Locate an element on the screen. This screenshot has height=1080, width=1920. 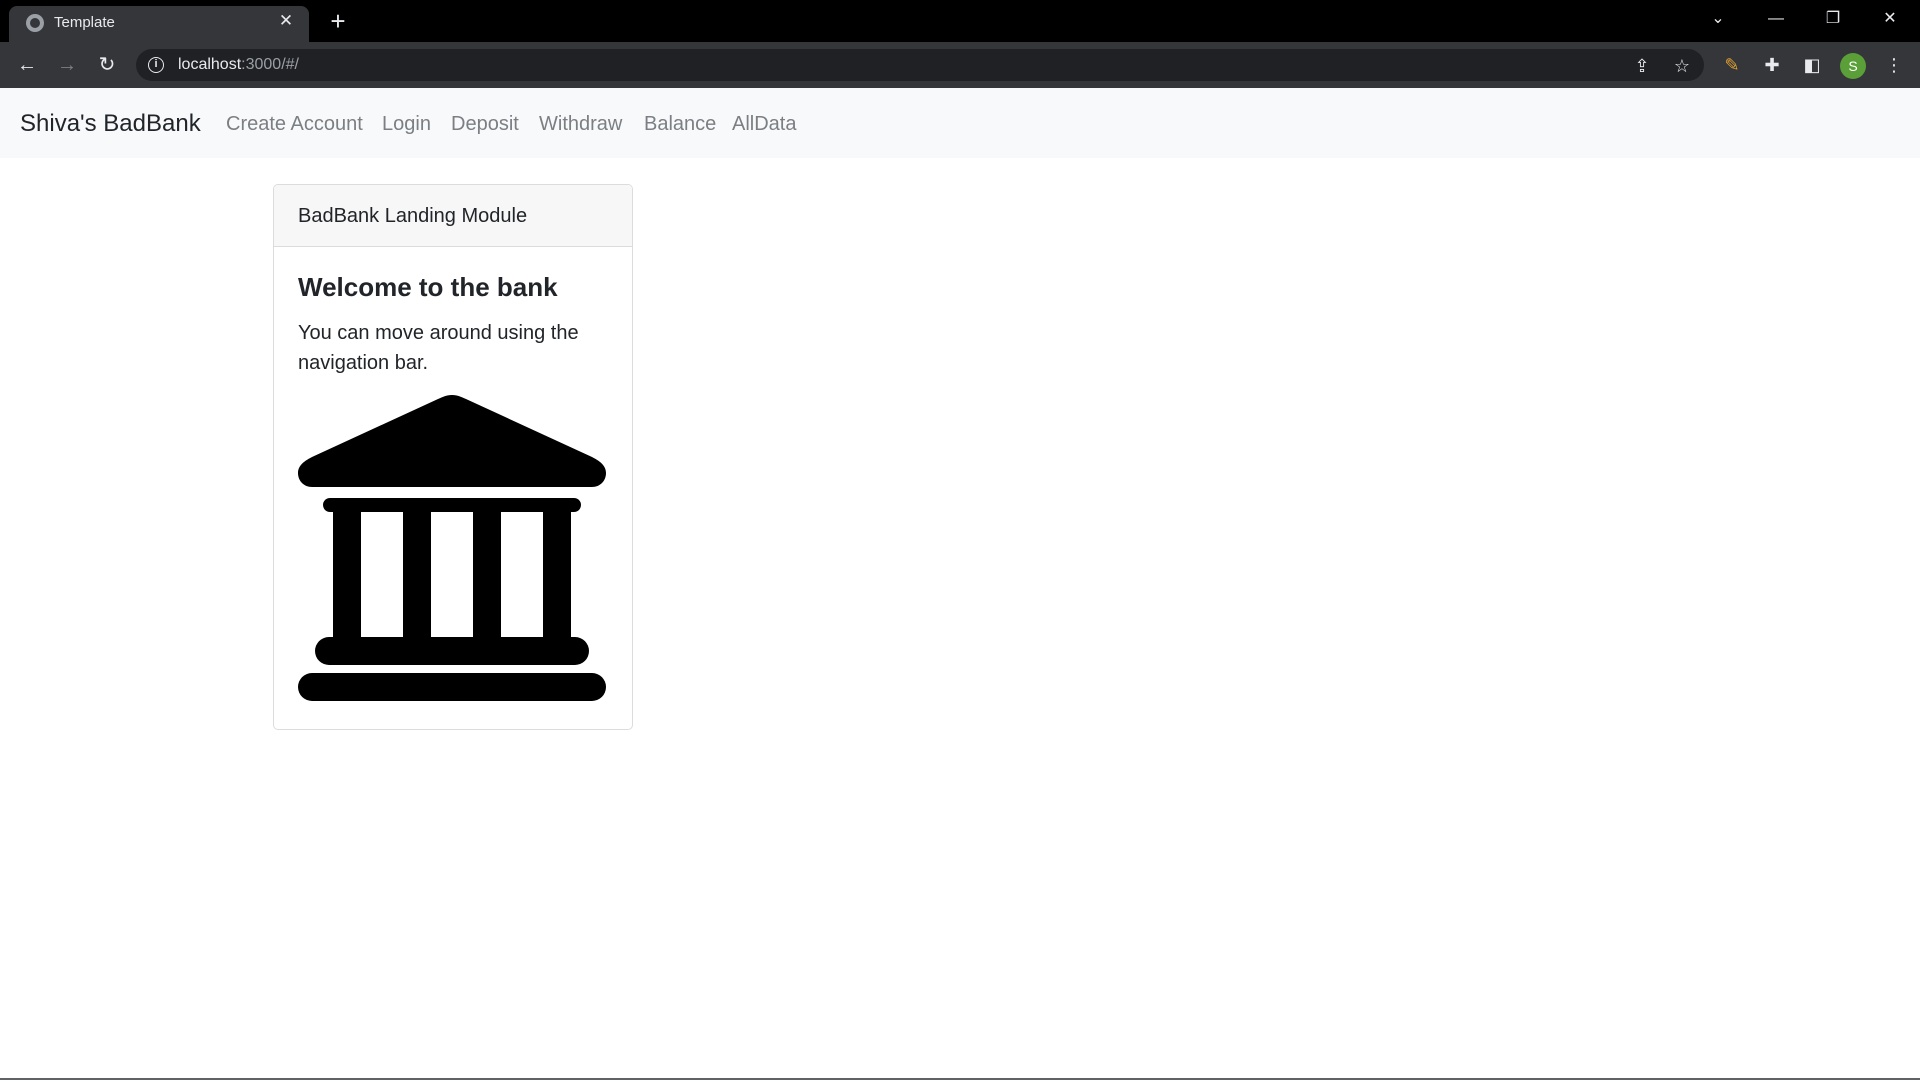
extensions-puzzle-icon: ✚ is located at coordinates (1772, 65).